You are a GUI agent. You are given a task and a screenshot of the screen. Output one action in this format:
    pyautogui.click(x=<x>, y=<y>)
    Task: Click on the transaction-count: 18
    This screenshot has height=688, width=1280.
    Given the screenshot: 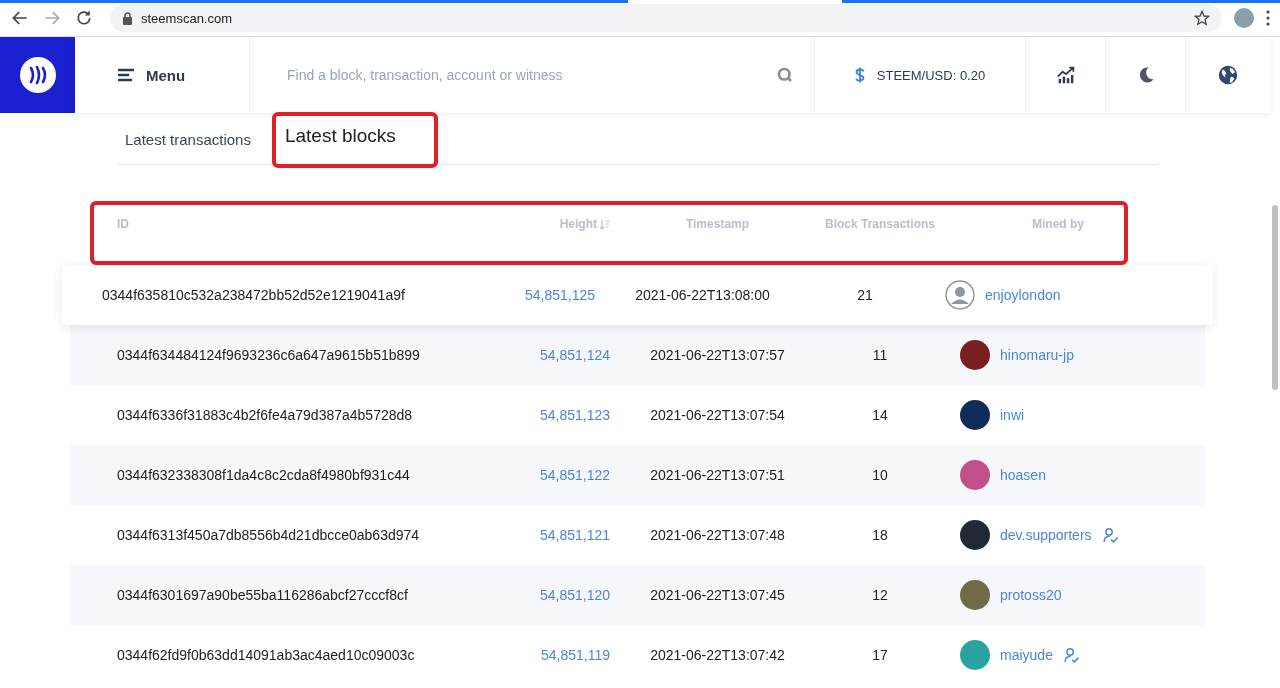 What is the action you would take?
    pyautogui.click(x=880, y=535)
    